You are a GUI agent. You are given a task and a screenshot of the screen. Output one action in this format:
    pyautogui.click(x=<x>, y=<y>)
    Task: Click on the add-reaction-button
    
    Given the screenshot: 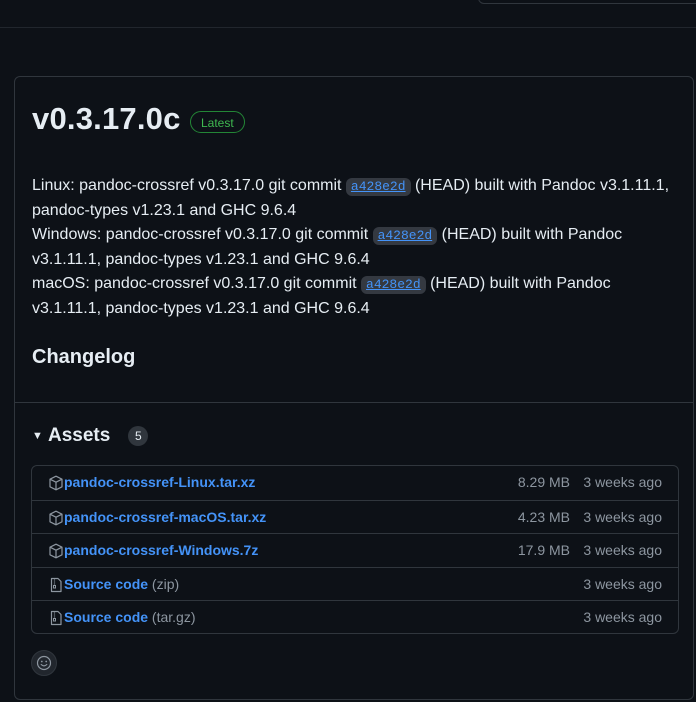 What is the action you would take?
    pyautogui.click(x=44, y=663)
    